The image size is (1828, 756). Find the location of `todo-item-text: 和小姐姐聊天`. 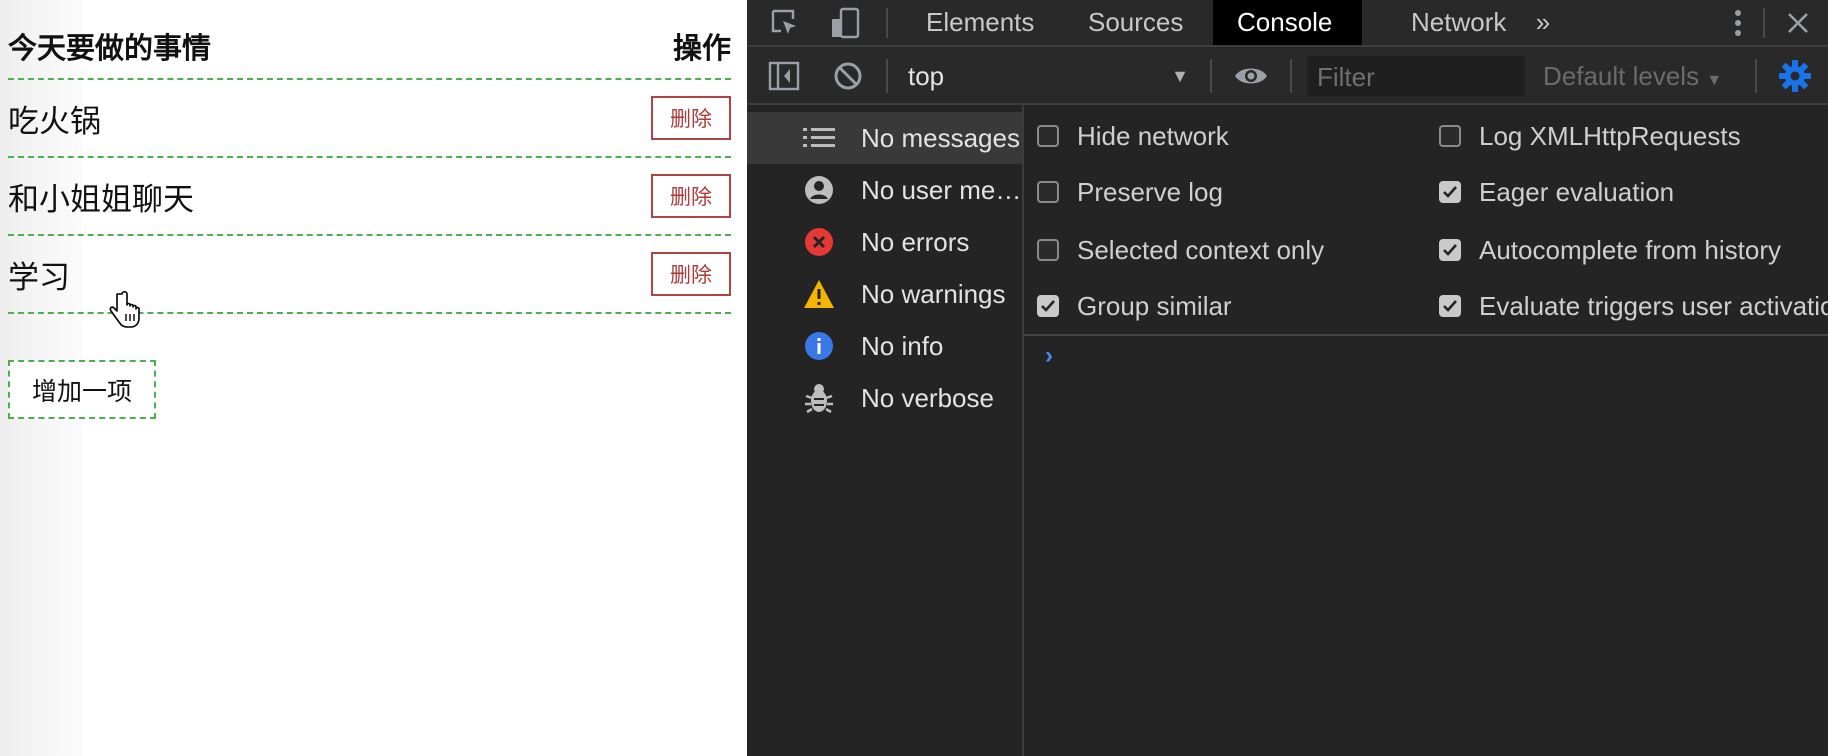

todo-item-text: 和小姐姐聊天 is located at coordinates (101, 199).